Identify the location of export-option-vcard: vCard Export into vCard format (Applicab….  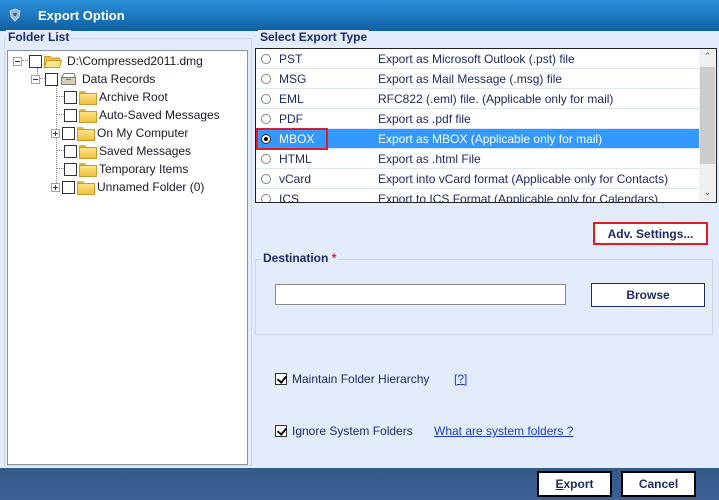
(477, 179).